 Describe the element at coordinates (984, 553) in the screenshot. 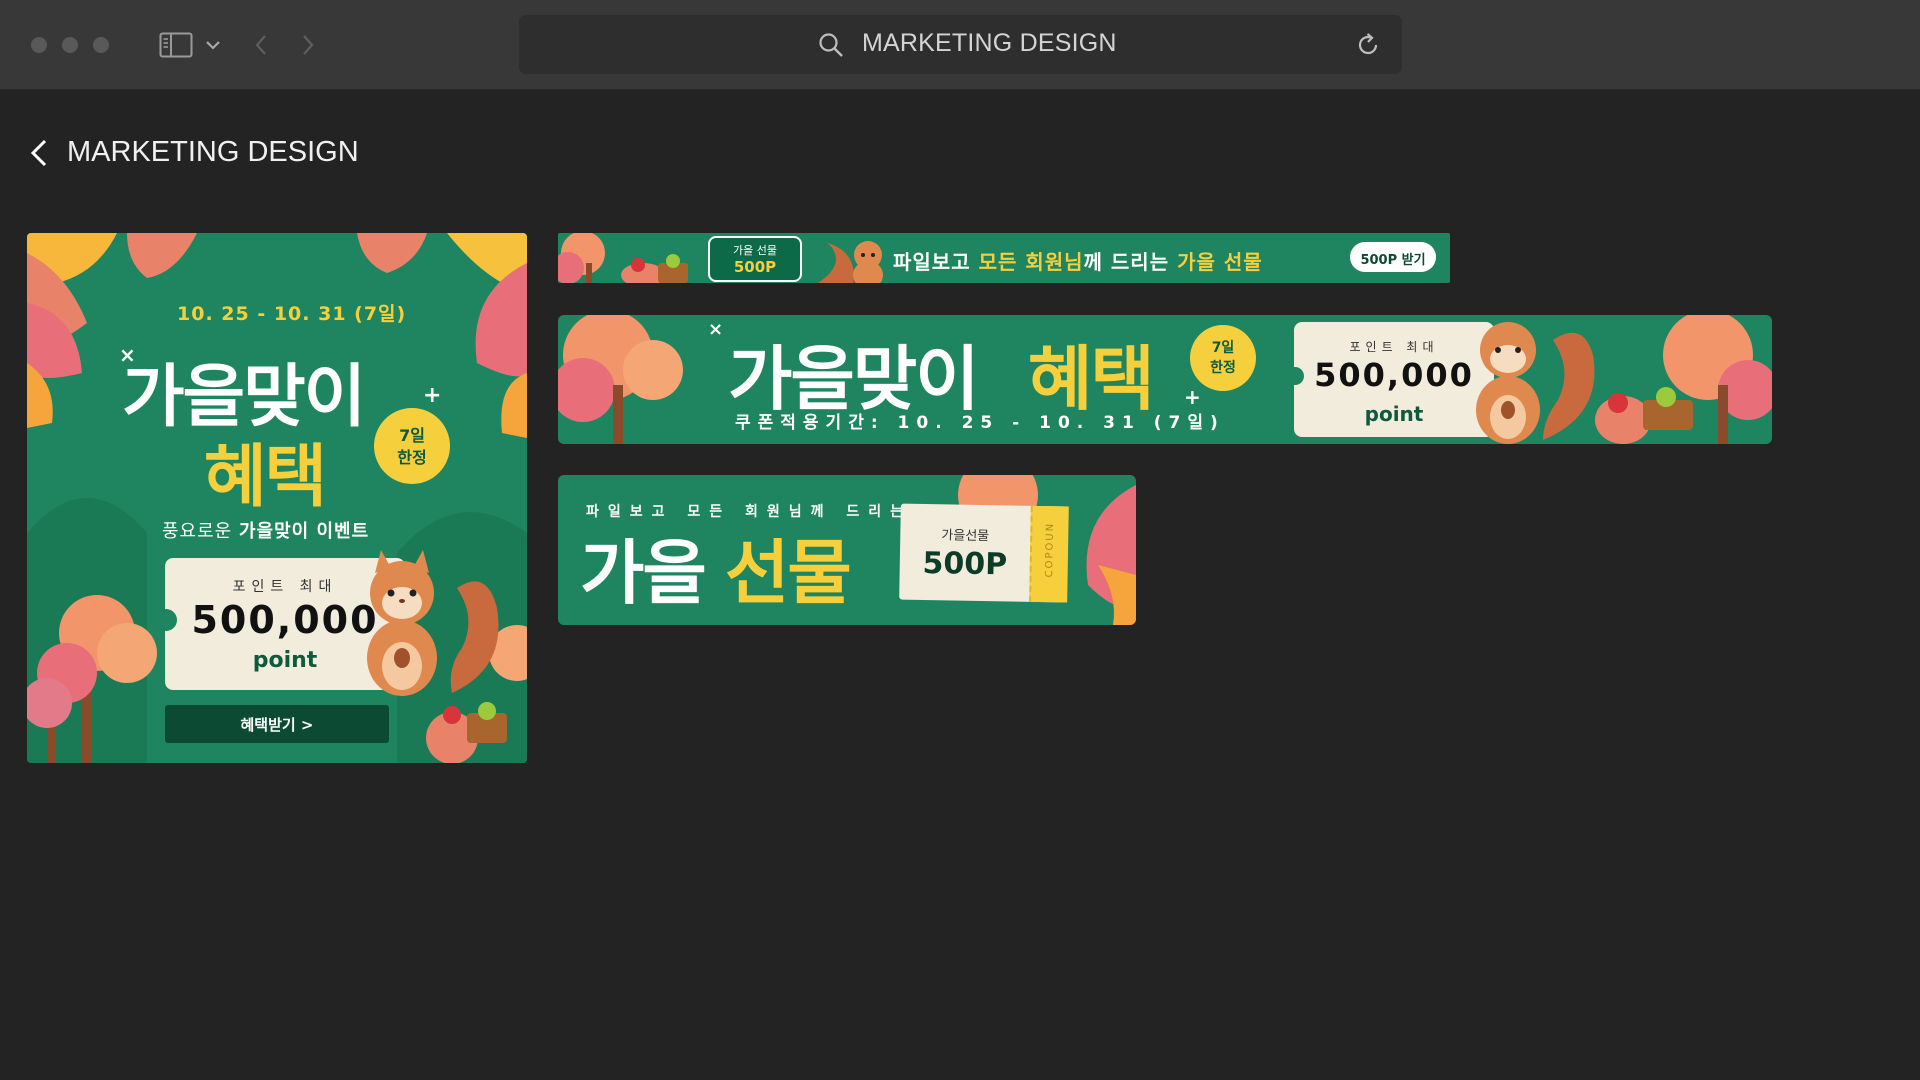

I see `coupon-card: 가을선물 500P COPOUN` at that location.